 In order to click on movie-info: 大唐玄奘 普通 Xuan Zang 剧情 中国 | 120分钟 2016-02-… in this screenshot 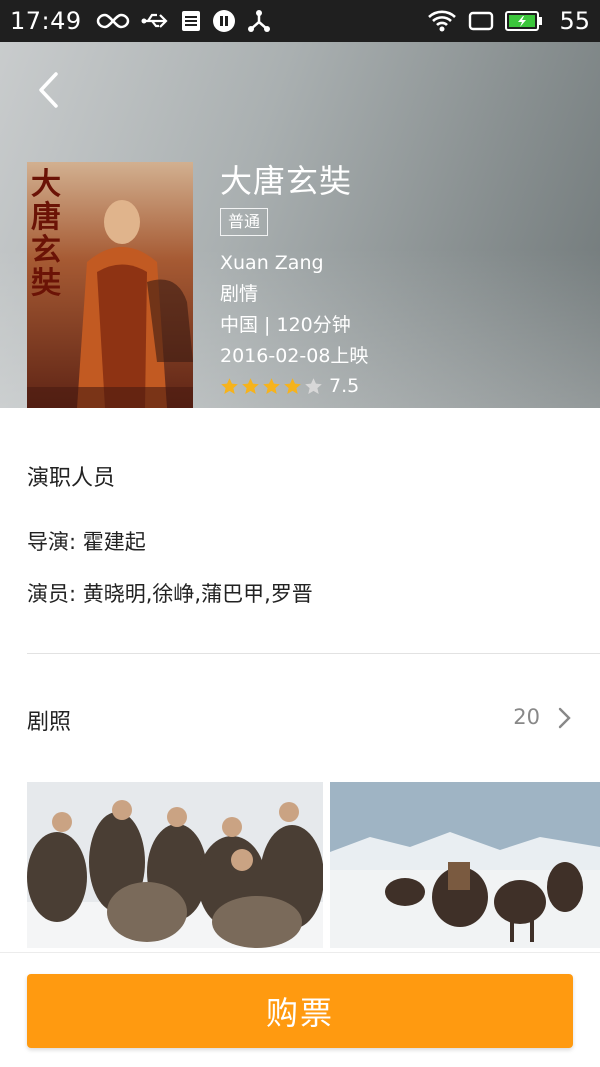, I will do `click(294, 280)`.